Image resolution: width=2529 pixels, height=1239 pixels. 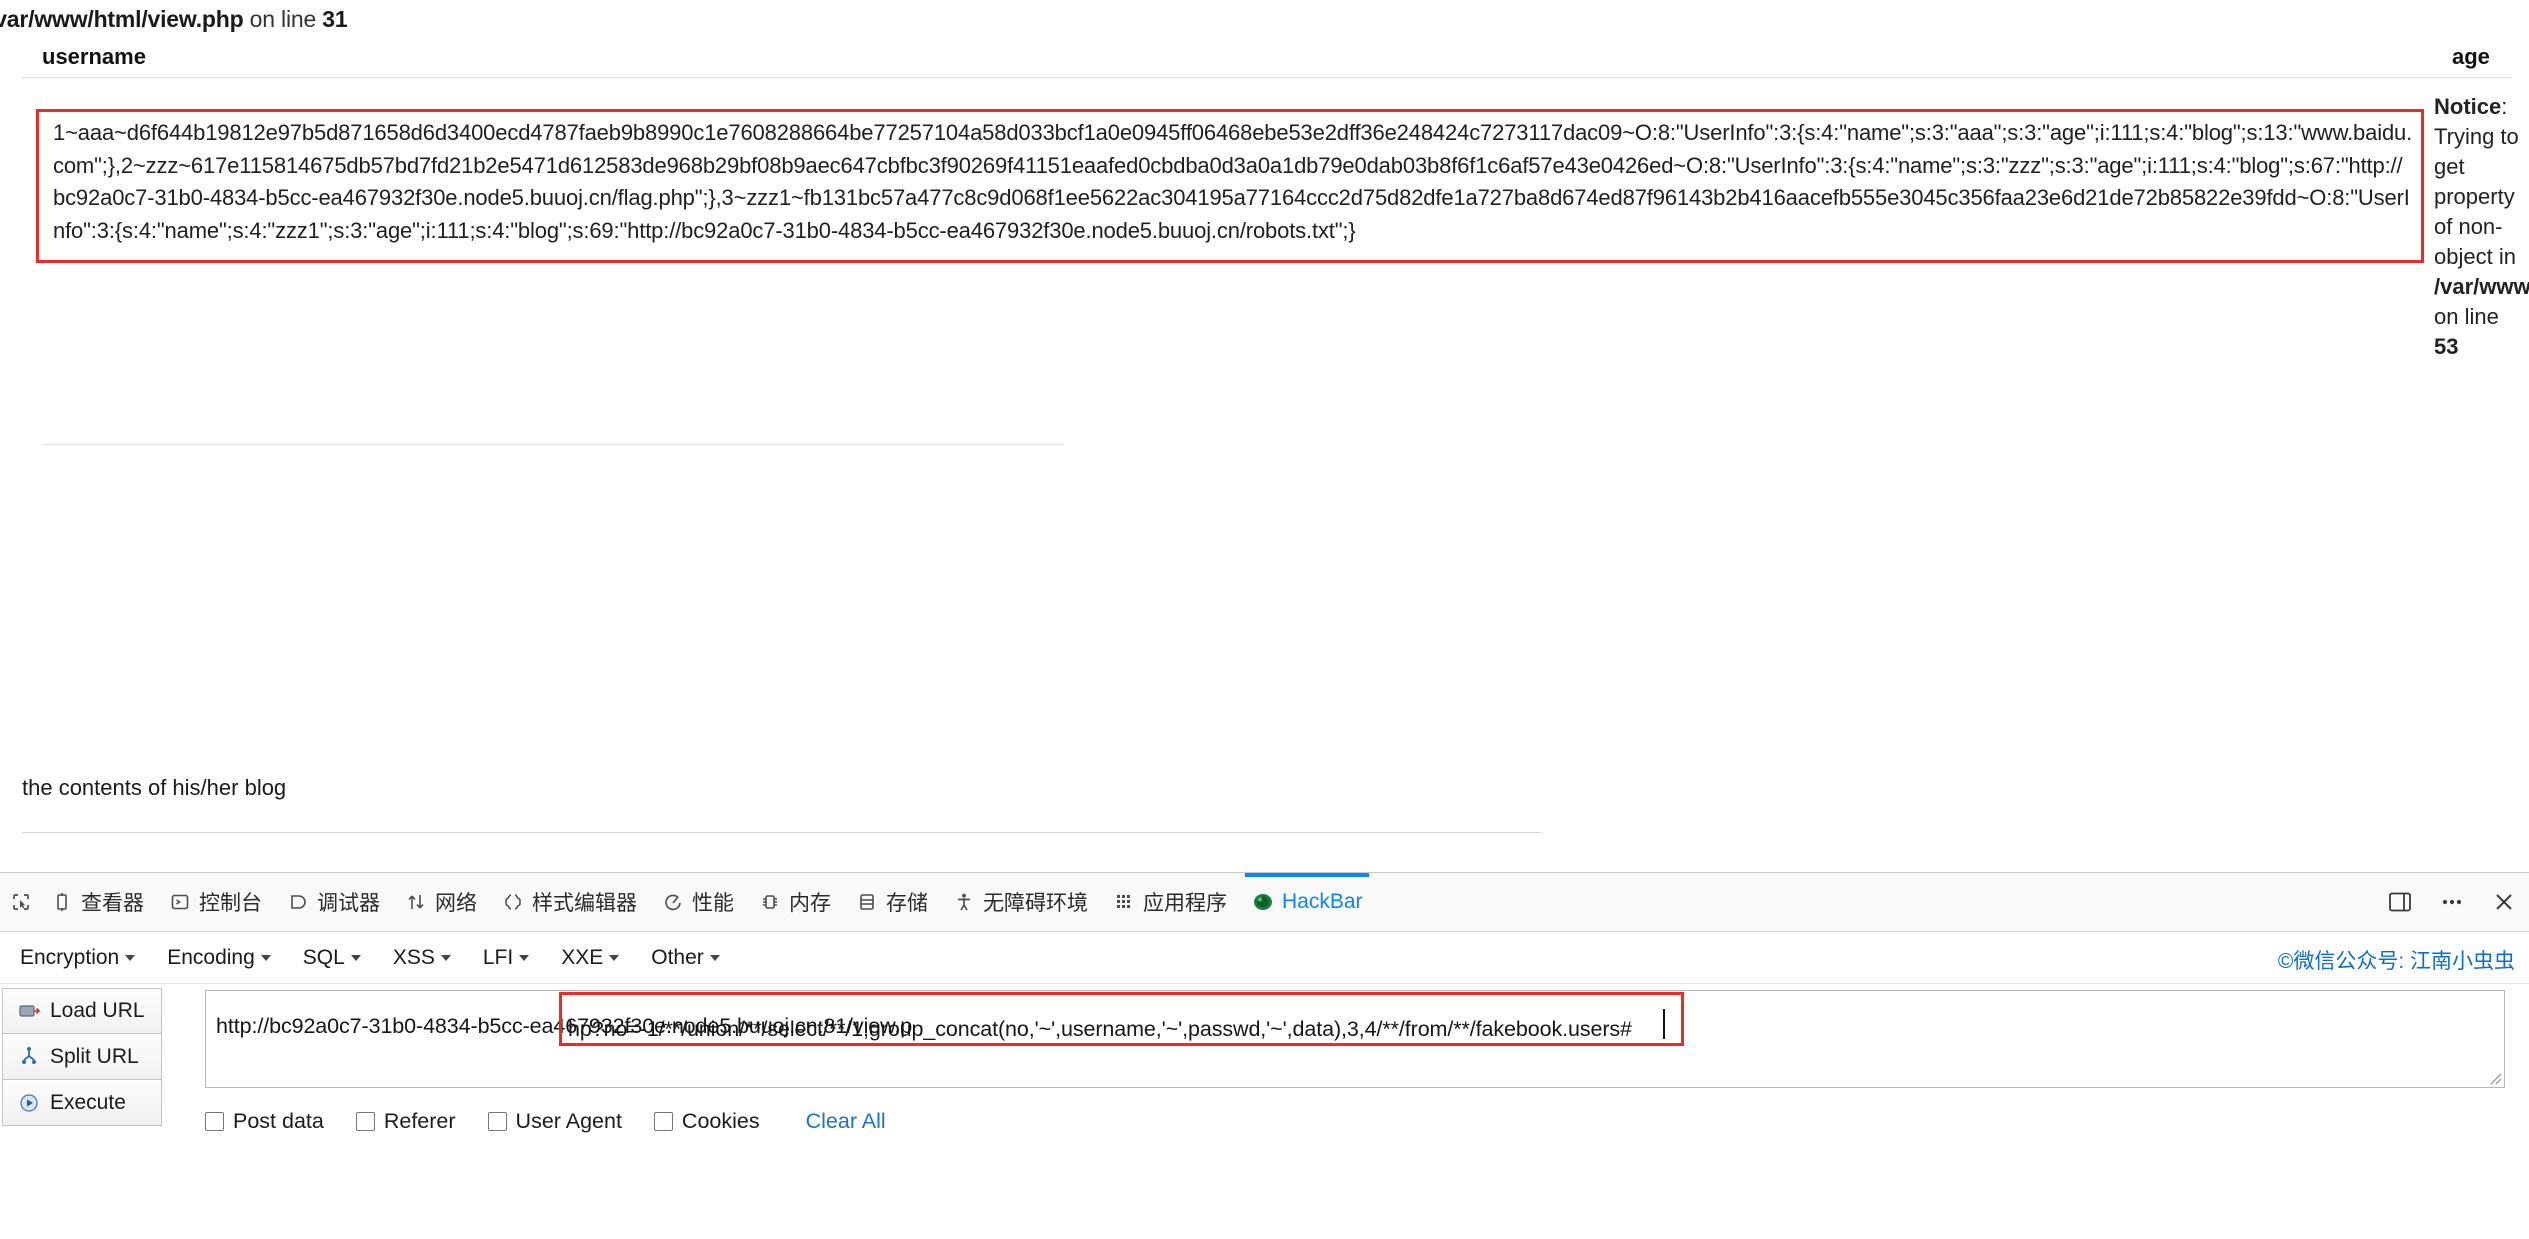 What do you see at coordinates (29, 1057) in the screenshot?
I see `split-url-icon` at bounding box center [29, 1057].